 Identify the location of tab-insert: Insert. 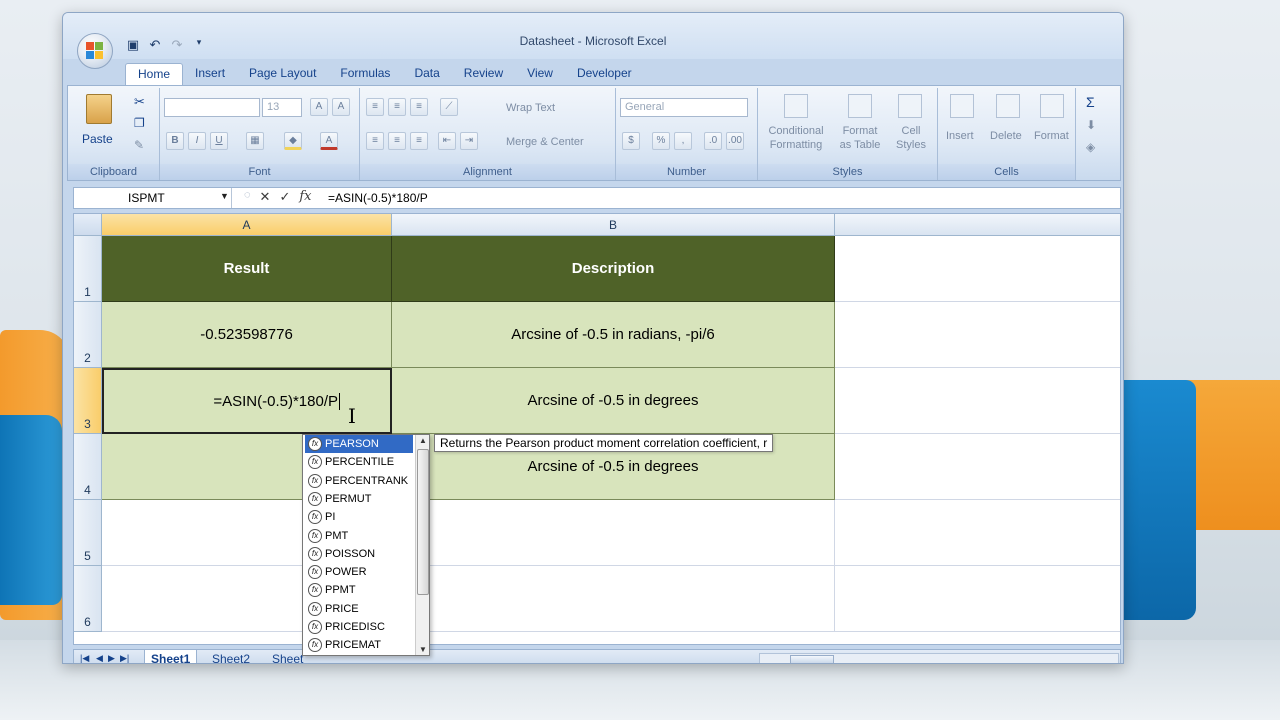
(210, 74).